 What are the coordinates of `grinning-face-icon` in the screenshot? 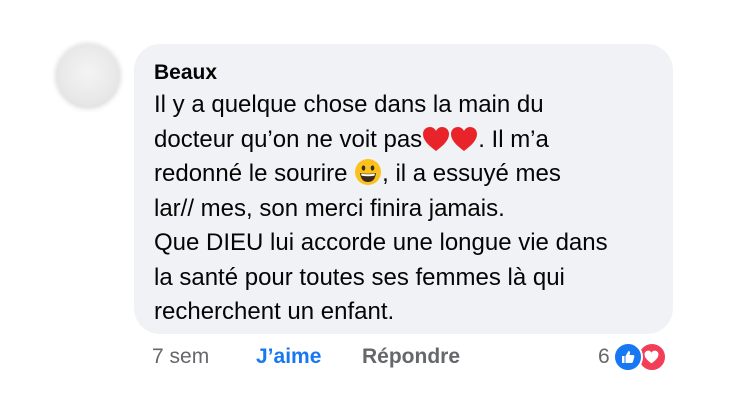 It's located at (368, 172).